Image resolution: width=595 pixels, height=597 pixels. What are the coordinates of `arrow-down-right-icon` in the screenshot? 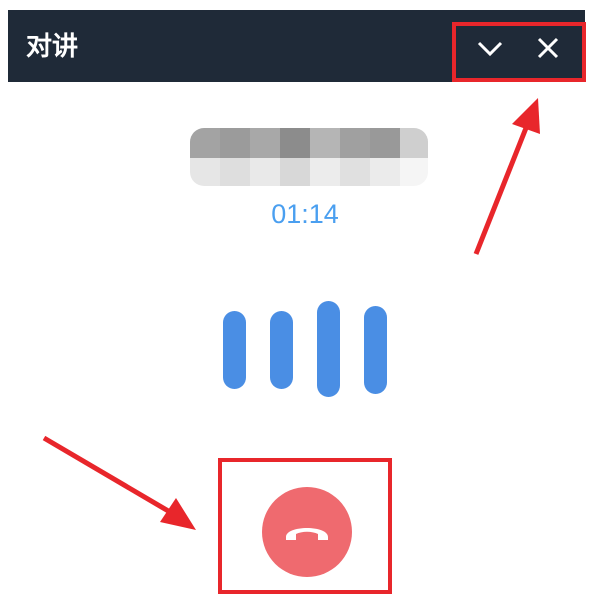 It's located at (119, 482).